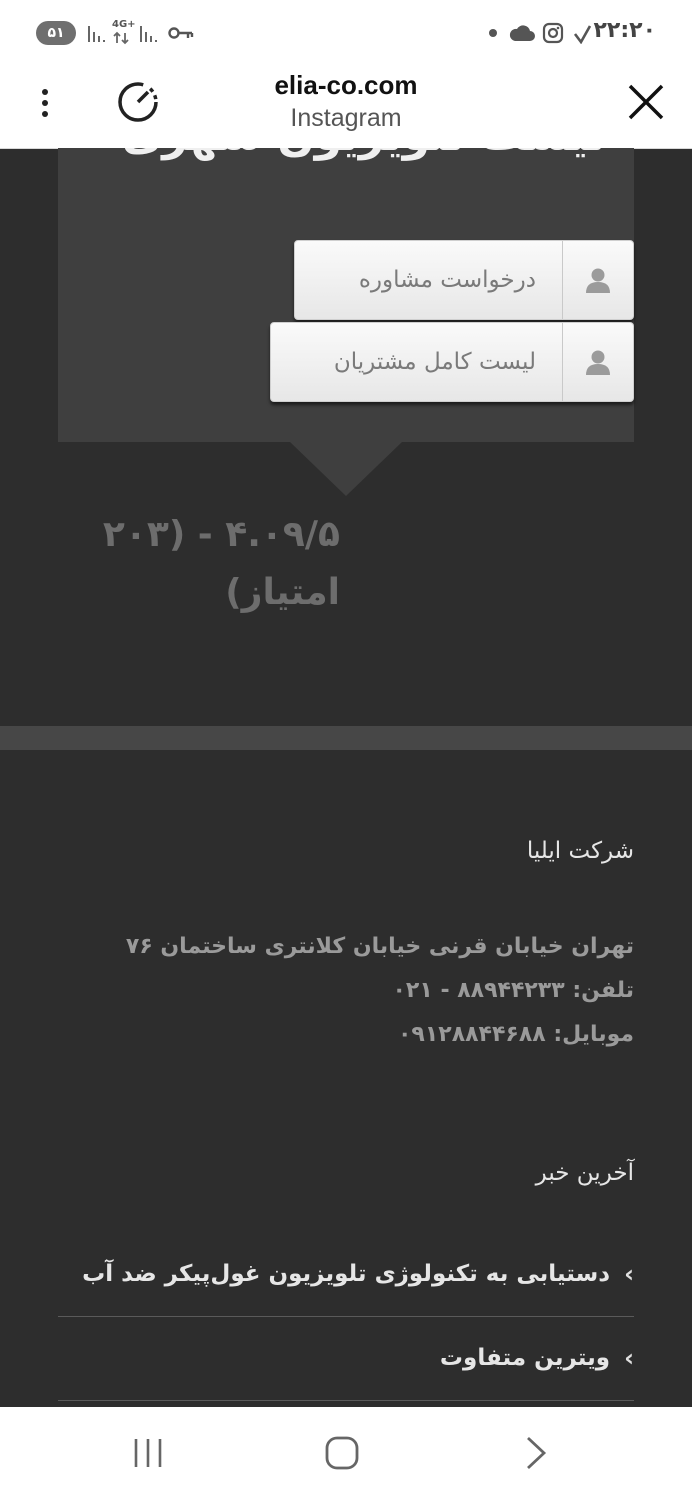  Describe the element at coordinates (346, 118) in the screenshot. I see `browser-subtitle: Instagram` at that location.